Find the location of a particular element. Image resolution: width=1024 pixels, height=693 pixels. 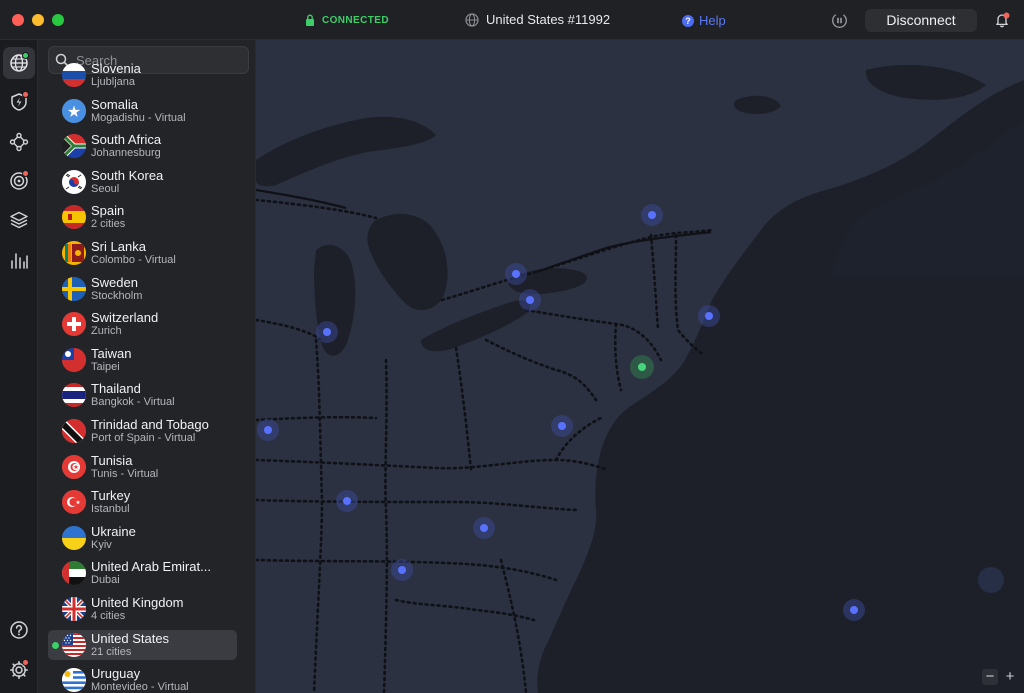

tunisia-flag-icon is located at coordinates (74, 466).